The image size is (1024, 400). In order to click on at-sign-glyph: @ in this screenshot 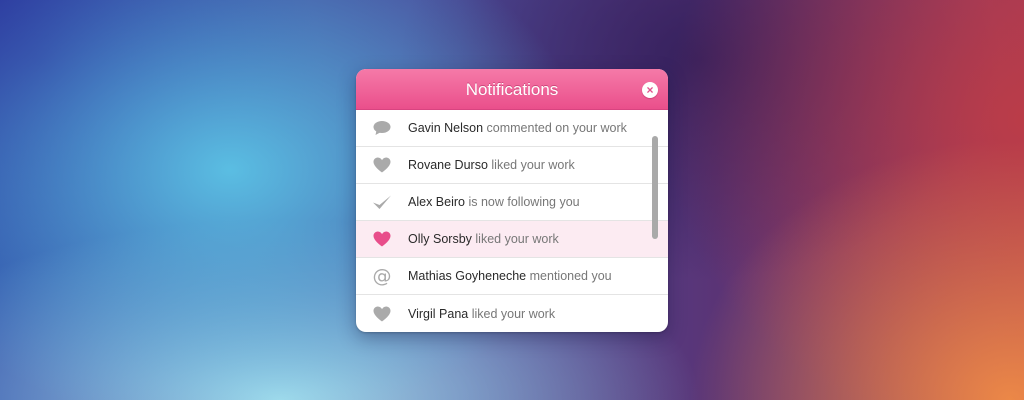, I will do `click(382, 275)`.